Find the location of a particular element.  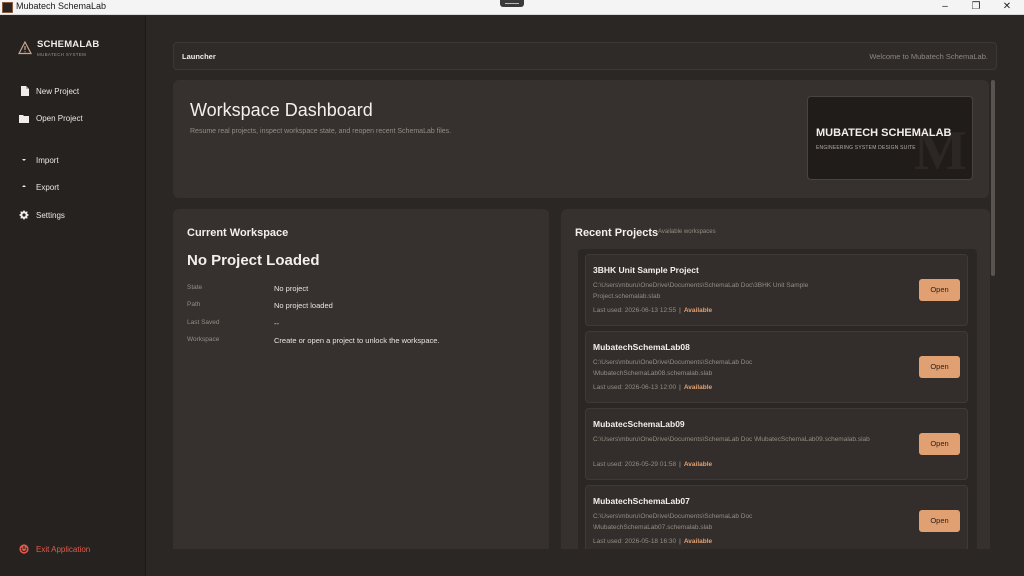

workspace-status: No Project Loaded is located at coordinates (253, 260).